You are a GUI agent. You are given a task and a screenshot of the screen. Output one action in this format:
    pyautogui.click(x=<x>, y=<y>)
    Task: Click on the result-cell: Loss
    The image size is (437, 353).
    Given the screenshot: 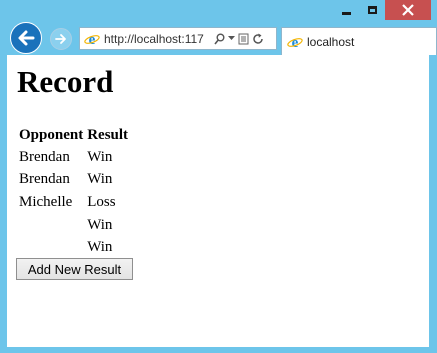 What is the action you would take?
    pyautogui.click(x=101, y=201)
    